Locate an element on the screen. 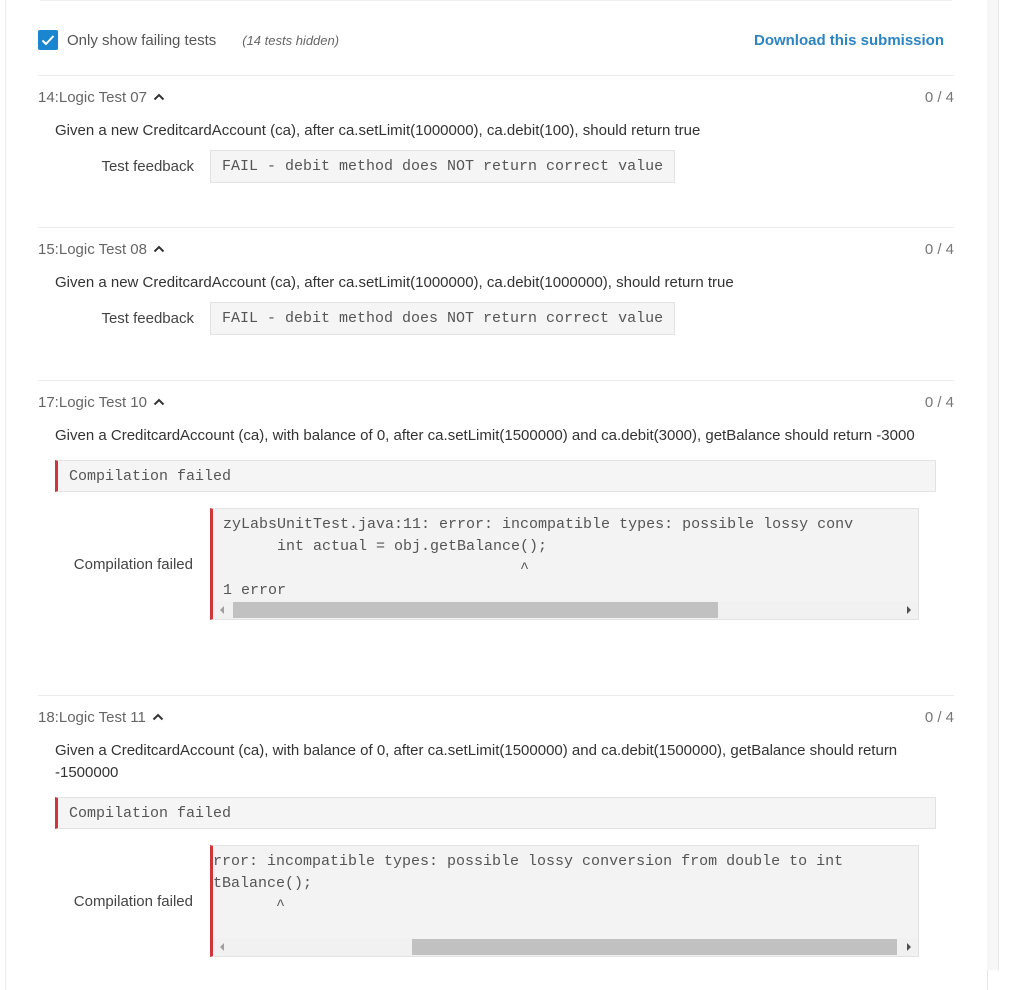 The height and width of the screenshot is (990, 1024). test-title-toggle: 18:Logic Test 11 is located at coordinates (101, 717).